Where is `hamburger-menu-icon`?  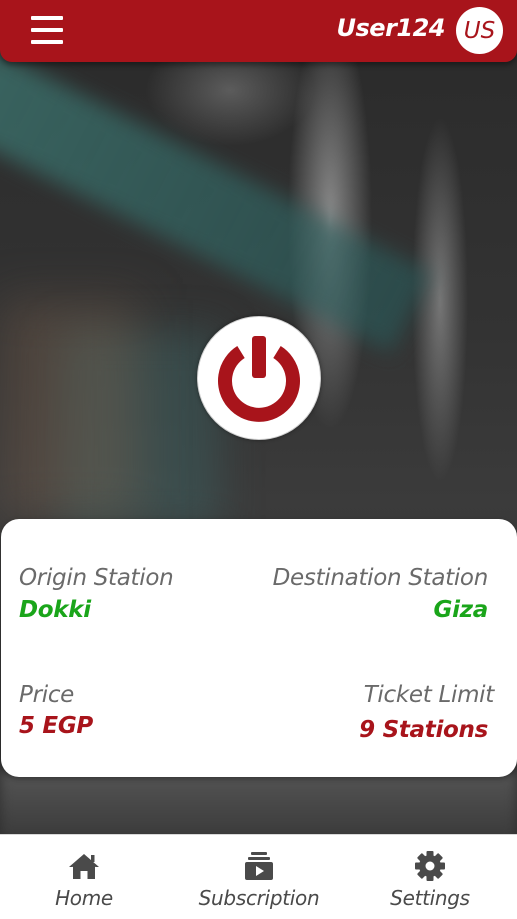 hamburger-menu-icon is located at coordinates (47, 30).